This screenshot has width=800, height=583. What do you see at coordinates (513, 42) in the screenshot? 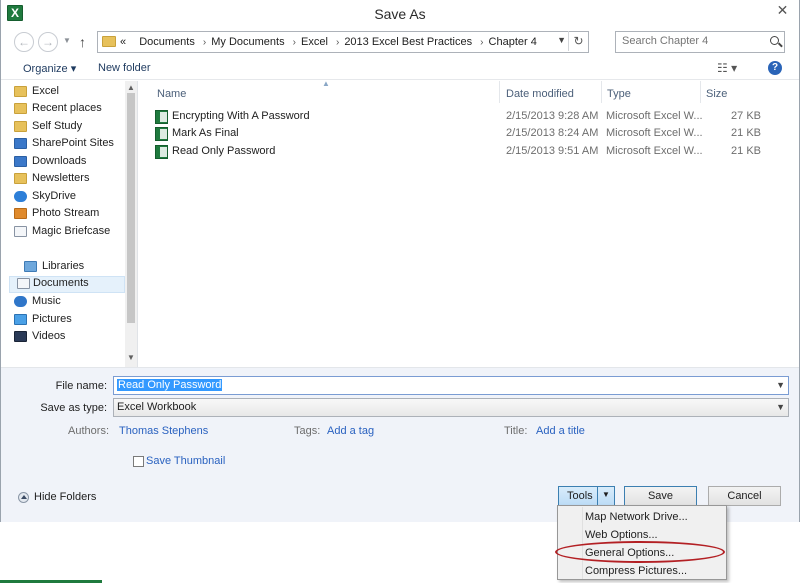
I see `breadcrumb-chapter-4: Chapter 4` at bounding box center [513, 42].